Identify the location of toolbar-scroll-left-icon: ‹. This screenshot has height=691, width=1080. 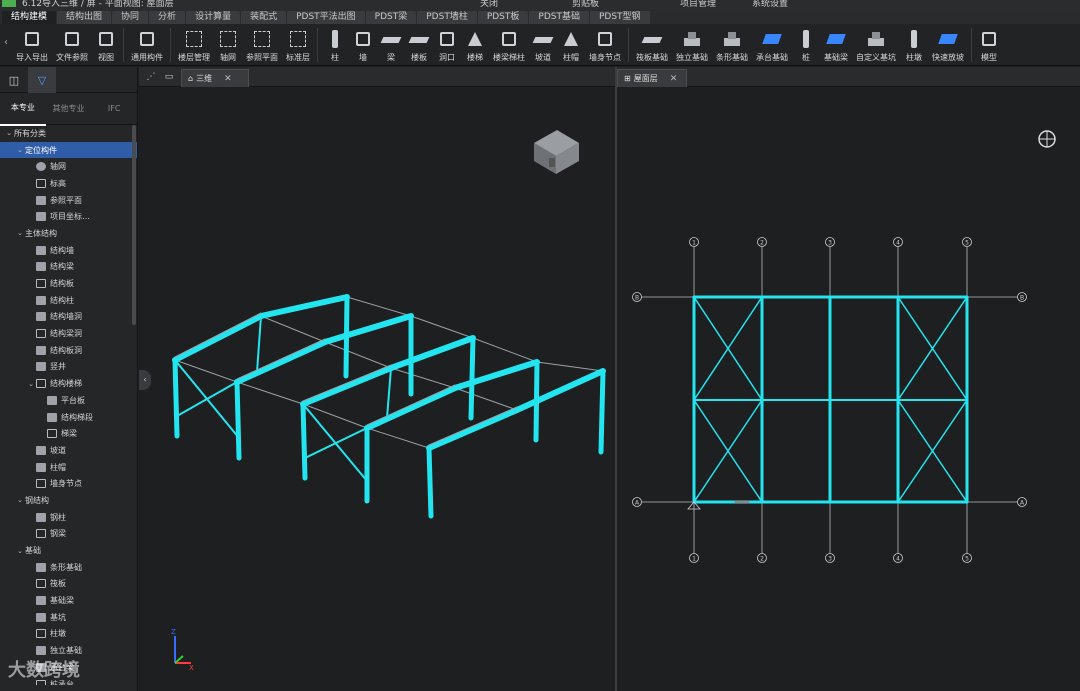
(6, 44).